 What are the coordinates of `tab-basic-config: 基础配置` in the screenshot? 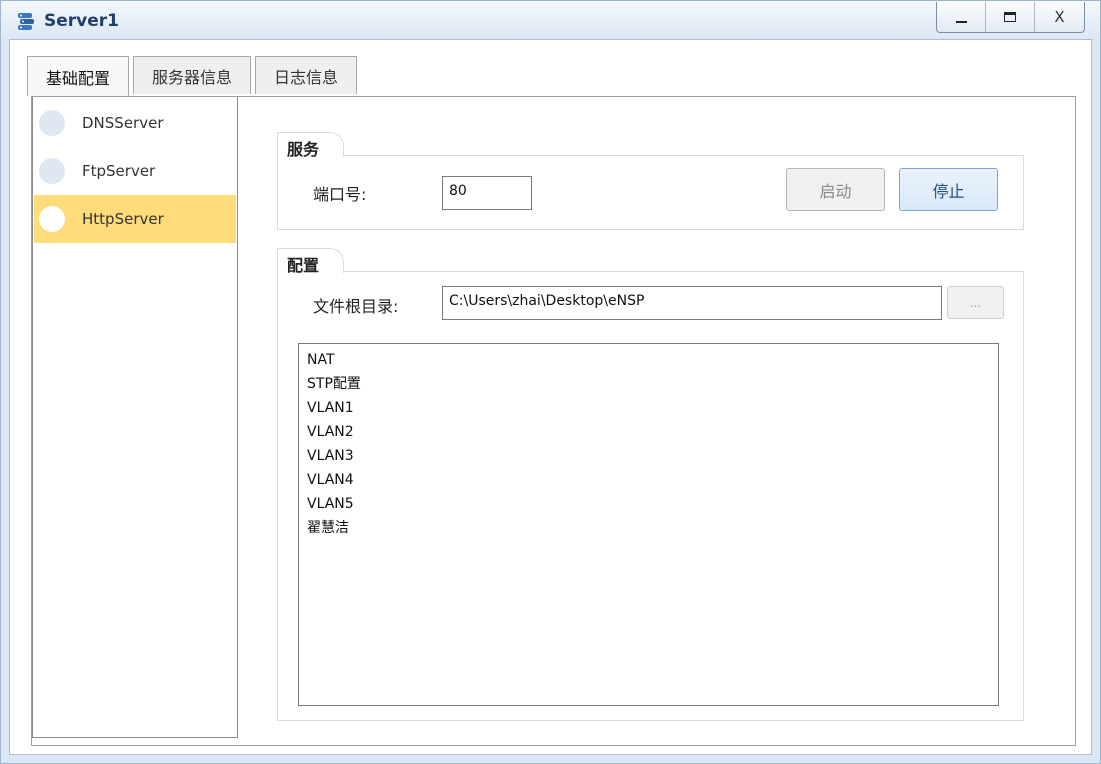 It's located at (78, 76).